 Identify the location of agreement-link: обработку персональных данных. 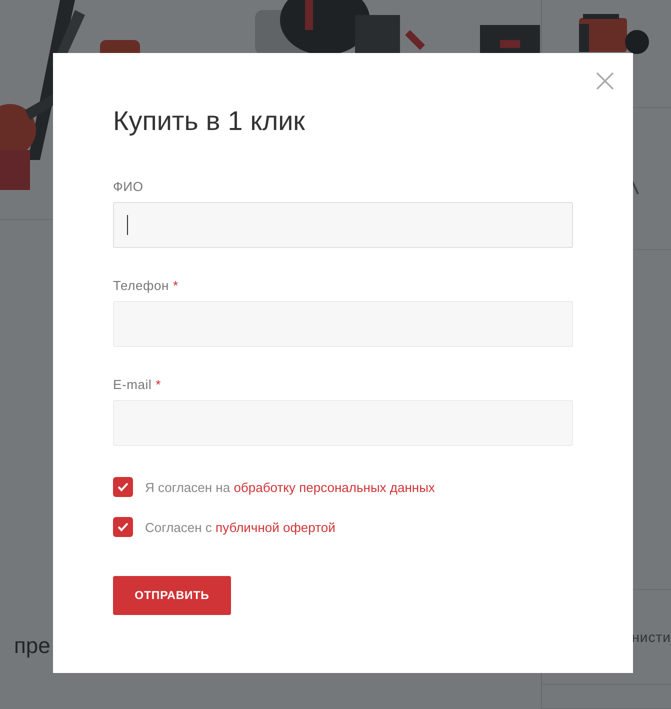
(334, 487).